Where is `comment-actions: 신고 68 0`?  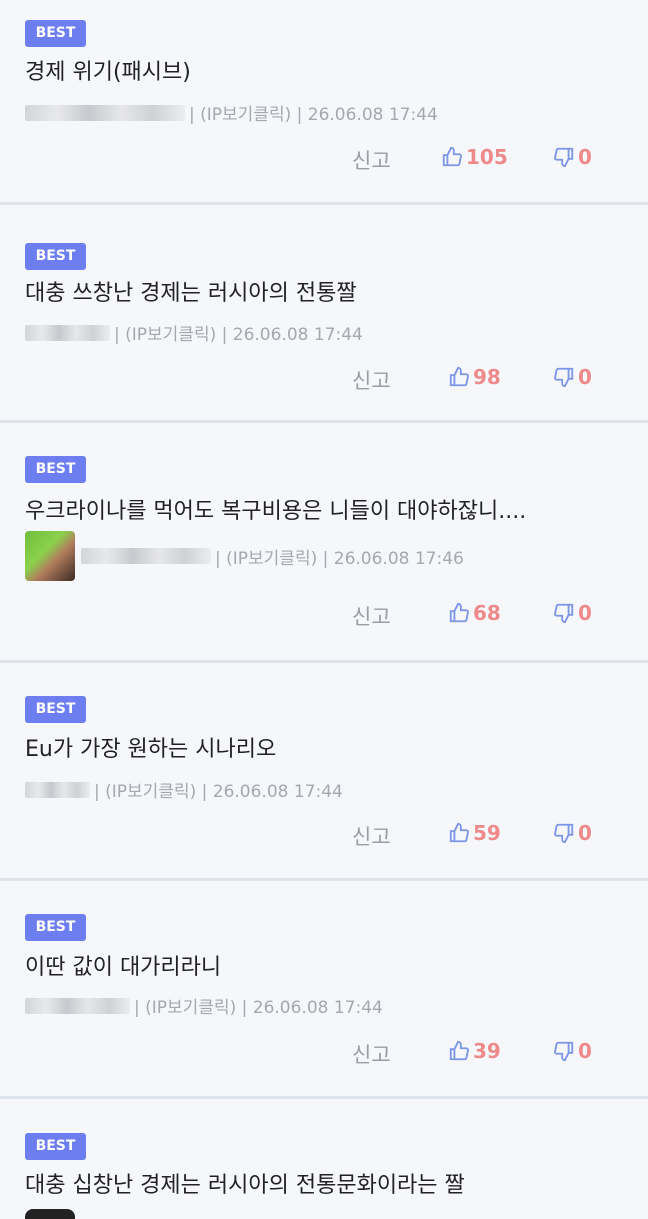 comment-actions: 신고 68 0 is located at coordinates (324, 615).